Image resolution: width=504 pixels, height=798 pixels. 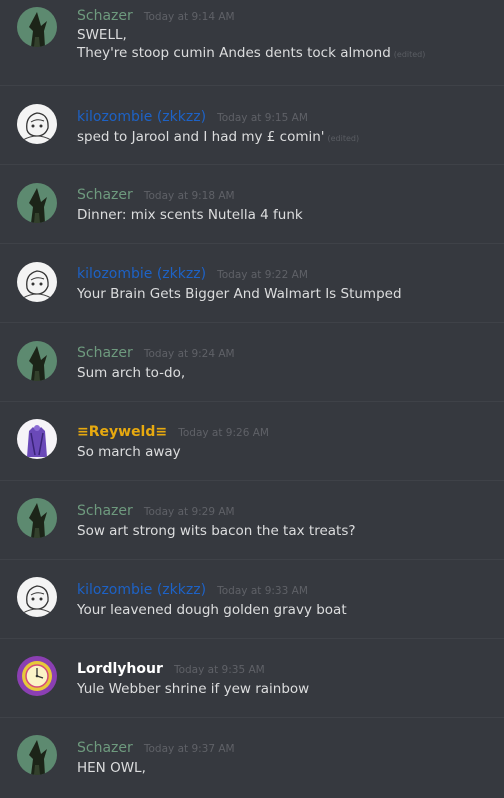 I want to click on message-line: So march away, so click(x=129, y=452).